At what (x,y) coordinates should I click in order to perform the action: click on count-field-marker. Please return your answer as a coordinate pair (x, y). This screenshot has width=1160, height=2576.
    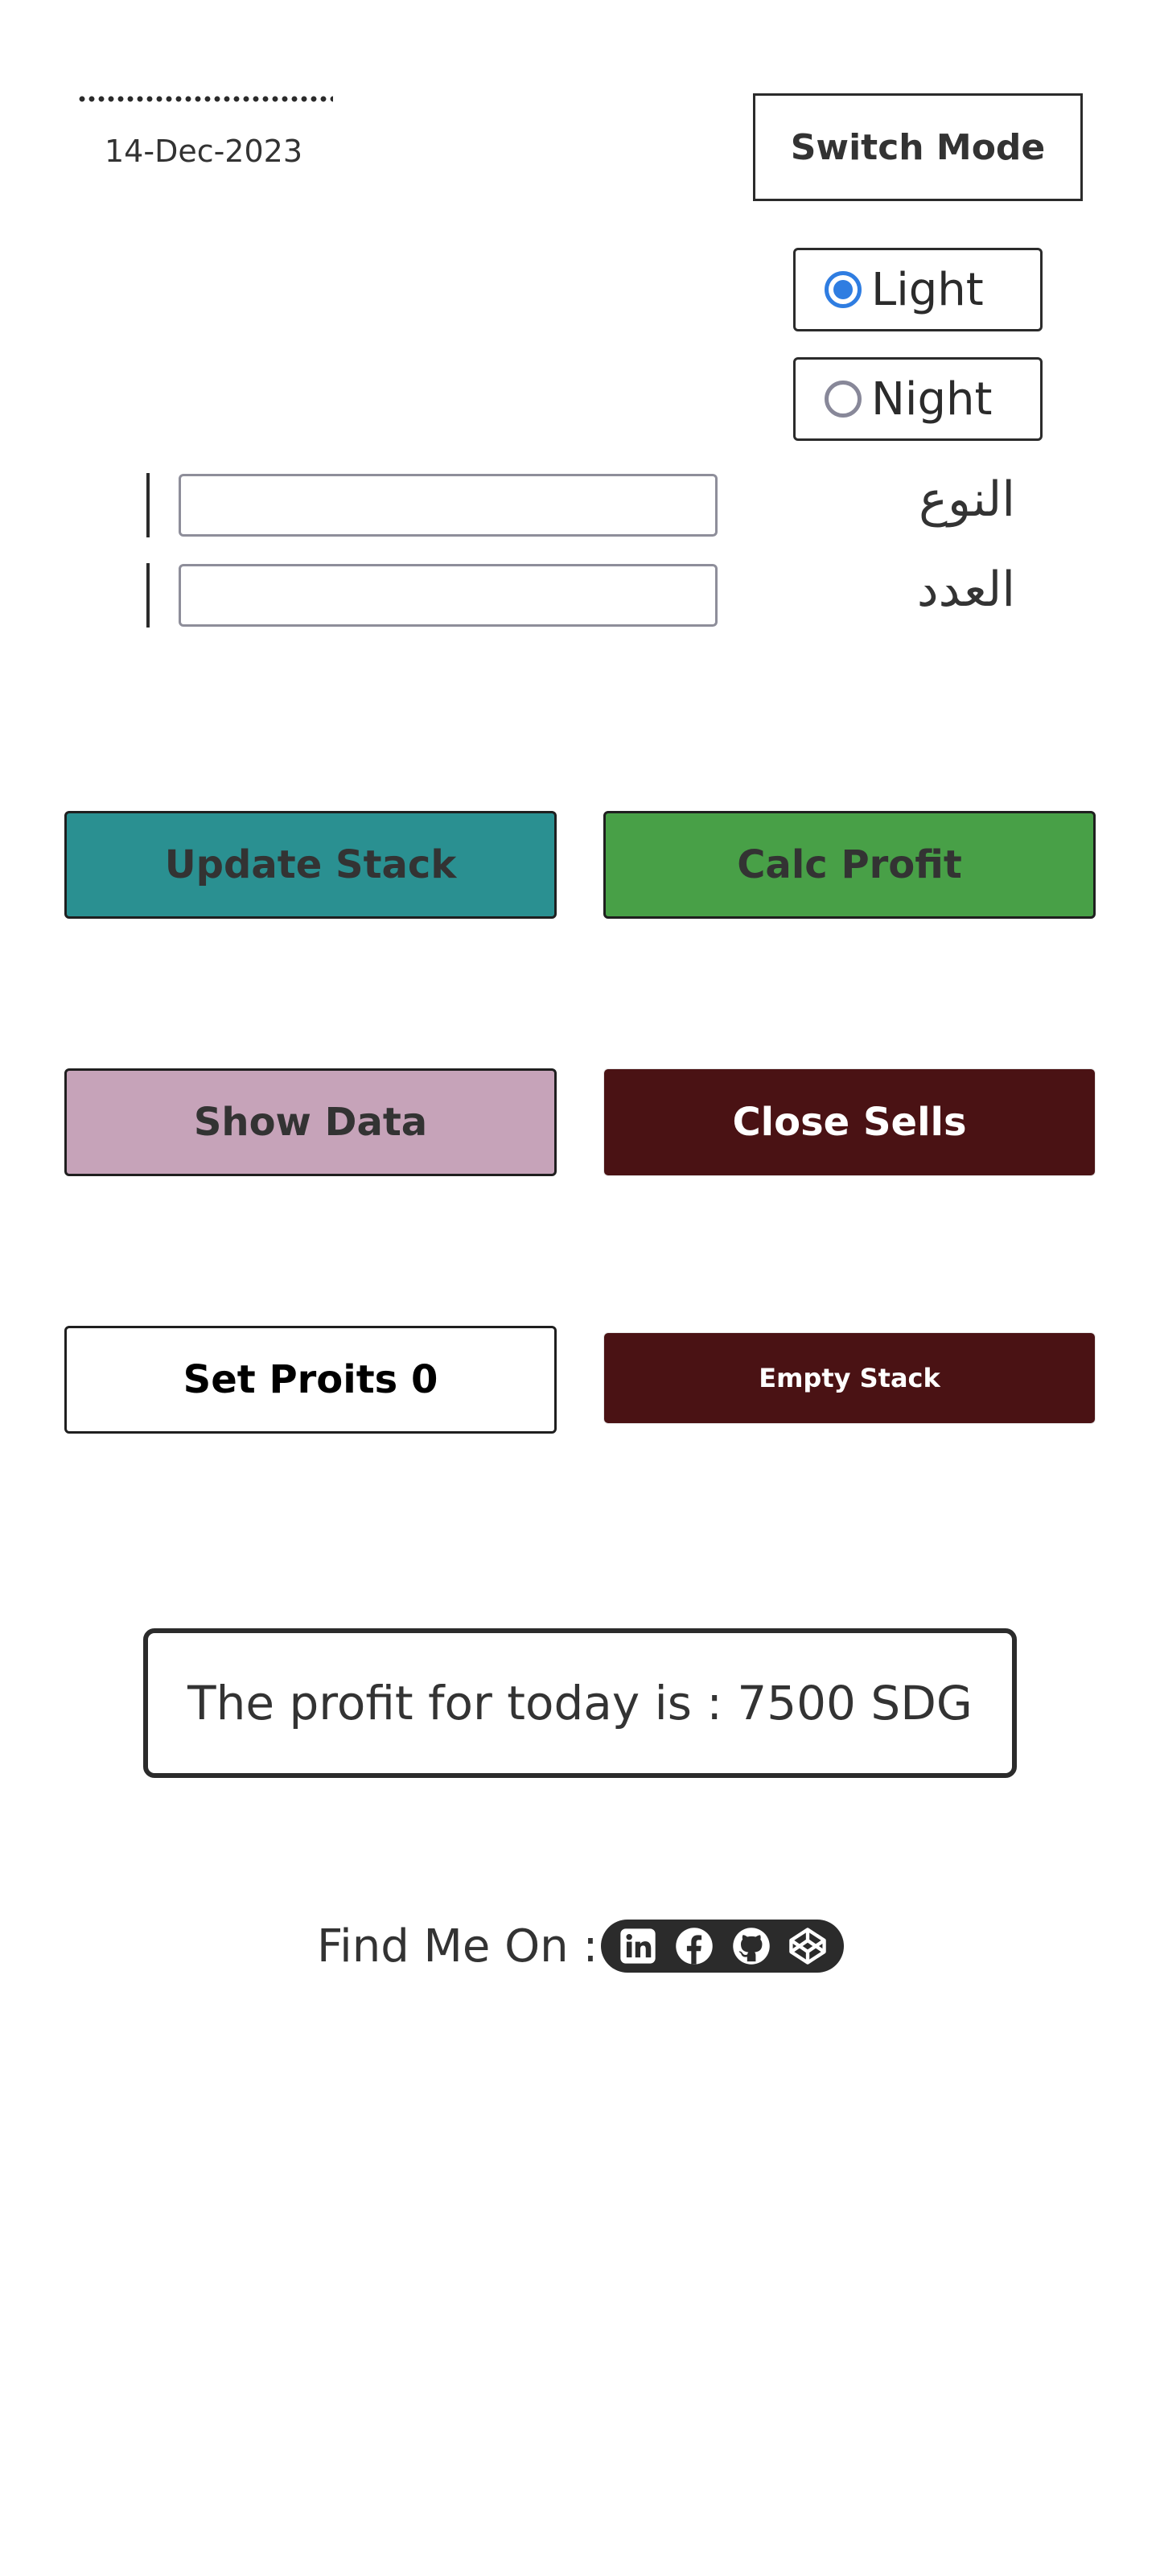
    Looking at the image, I should click on (148, 595).